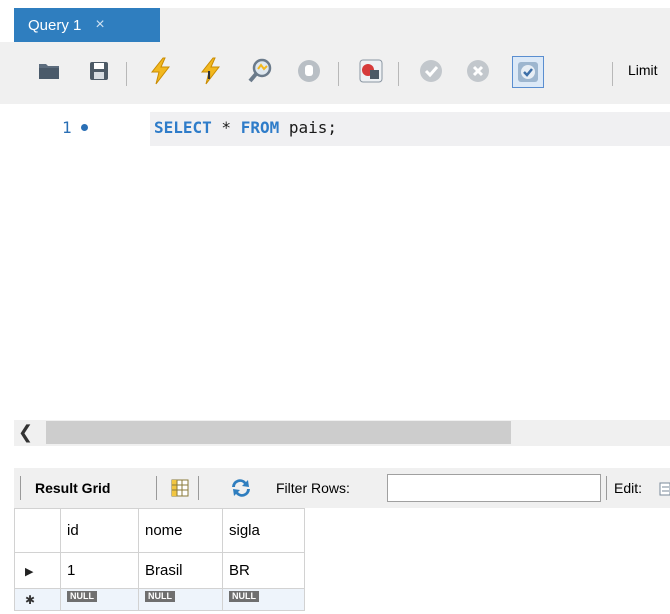 The width and height of the screenshot is (670, 614). What do you see at coordinates (278, 432) in the screenshot?
I see `scrollbar-thumb` at bounding box center [278, 432].